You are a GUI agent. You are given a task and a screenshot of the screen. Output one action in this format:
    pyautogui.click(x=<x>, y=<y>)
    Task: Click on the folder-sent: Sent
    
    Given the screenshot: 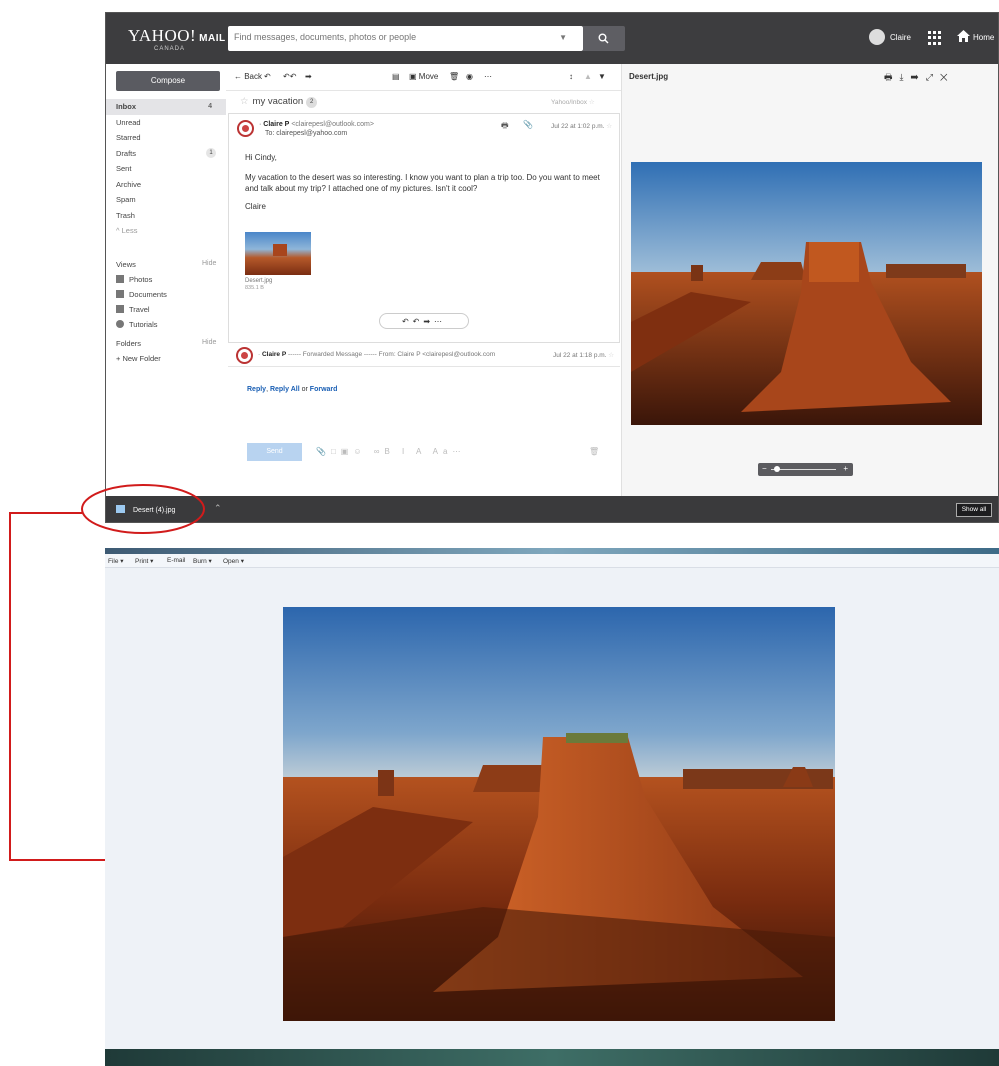 What is the action you would take?
    pyautogui.click(x=166, y=169)
    